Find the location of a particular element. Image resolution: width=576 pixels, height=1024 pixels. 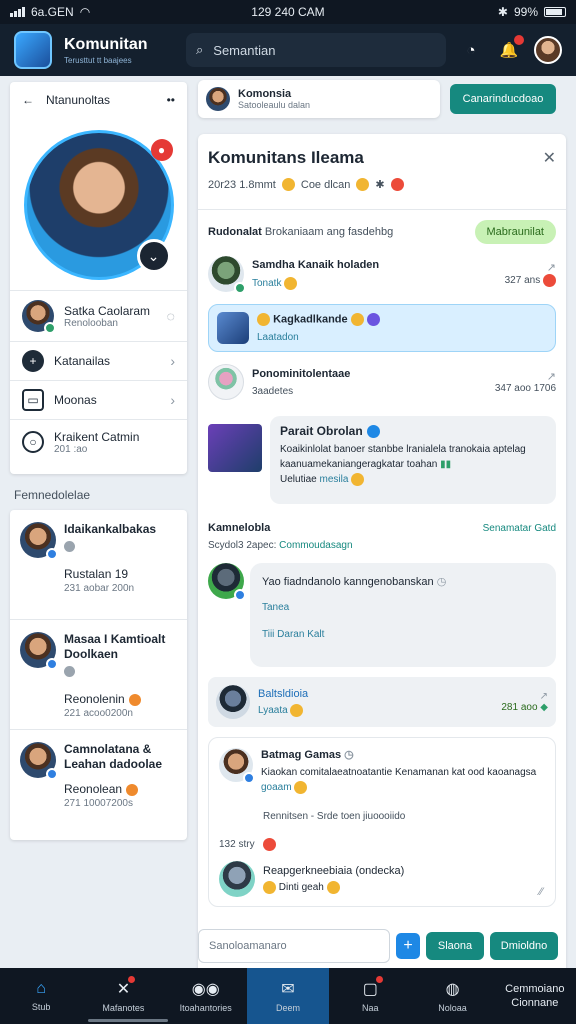

item-title: Ponominitolentaae is located at coordinates (301, 373).